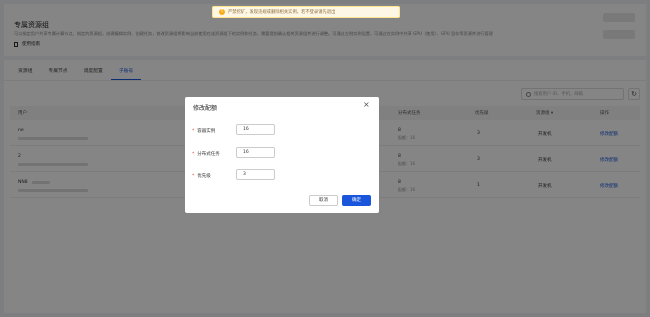  What do you see at coordinates (282, 155) in the screenshot?
I see `edit-quota-dialog: 修改配额 × * 容器实例 16 * 分布式任务 16 * 优先级 3 取消 确定` at bounding box center [282, 155].